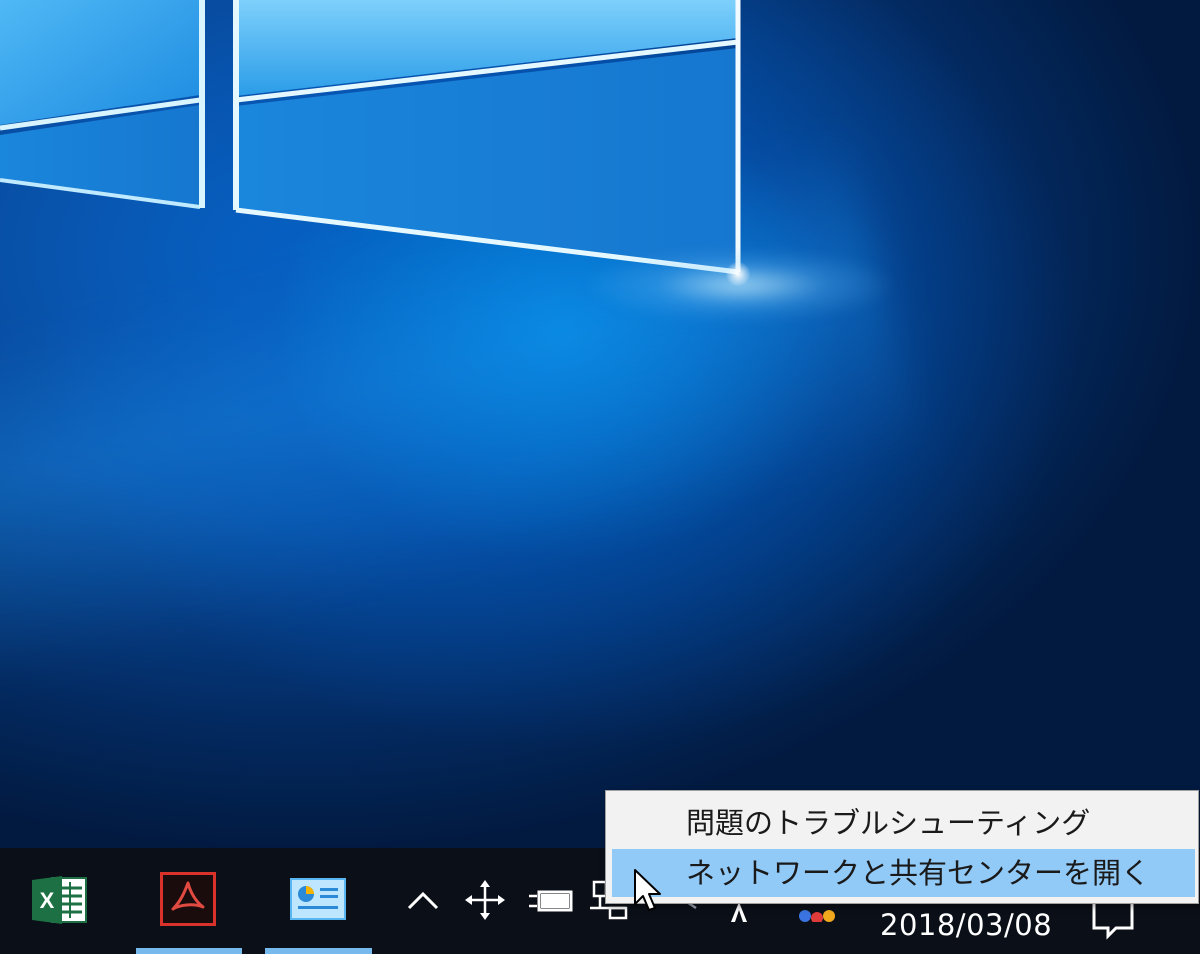 The image size is (1200, 954). I want to click on taskbar-app-excel: X, so click(60, 901).